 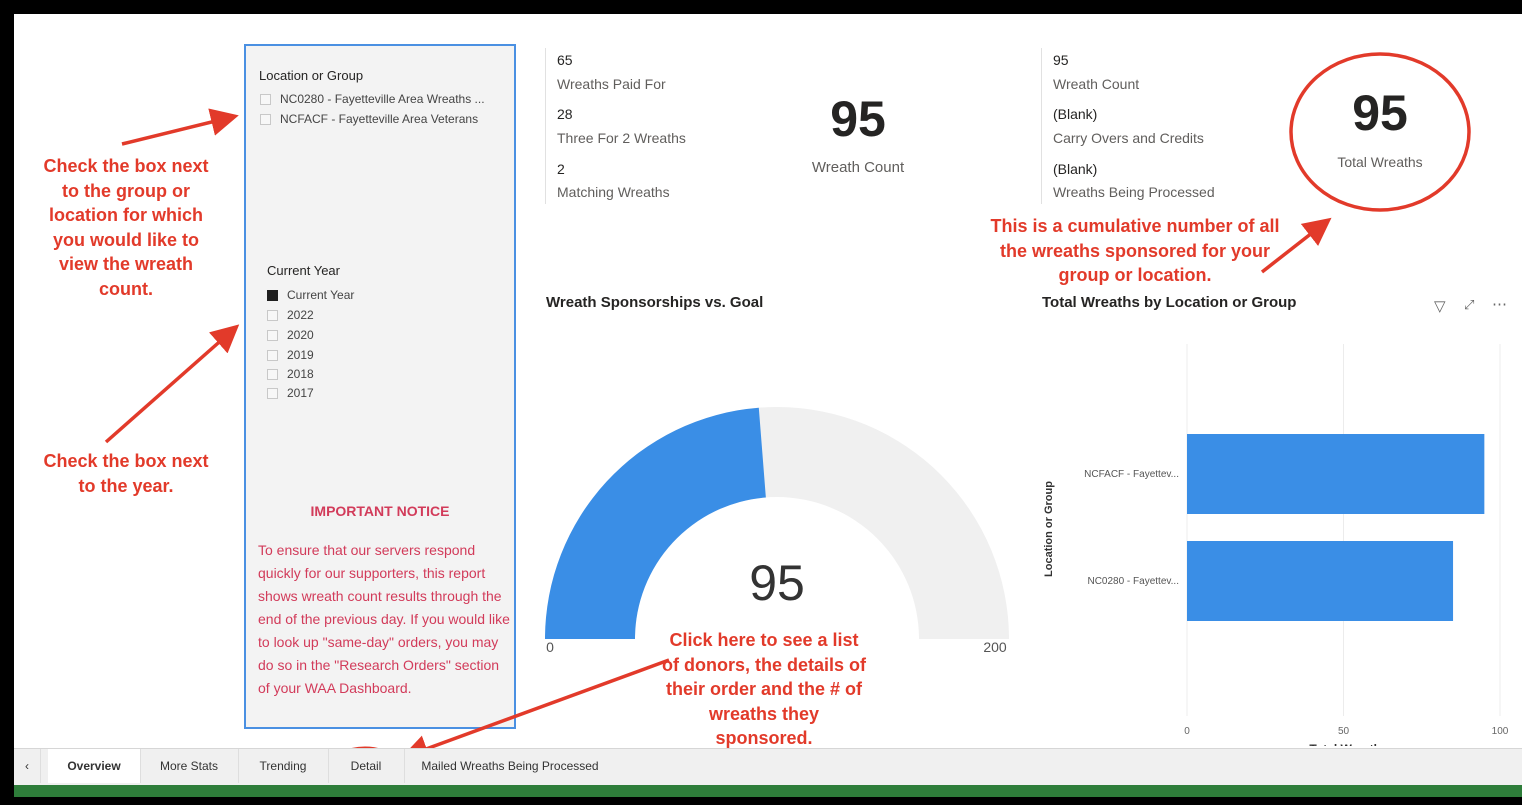 I want to click on year-option-current: Current Year, so click(x=310, y=295).